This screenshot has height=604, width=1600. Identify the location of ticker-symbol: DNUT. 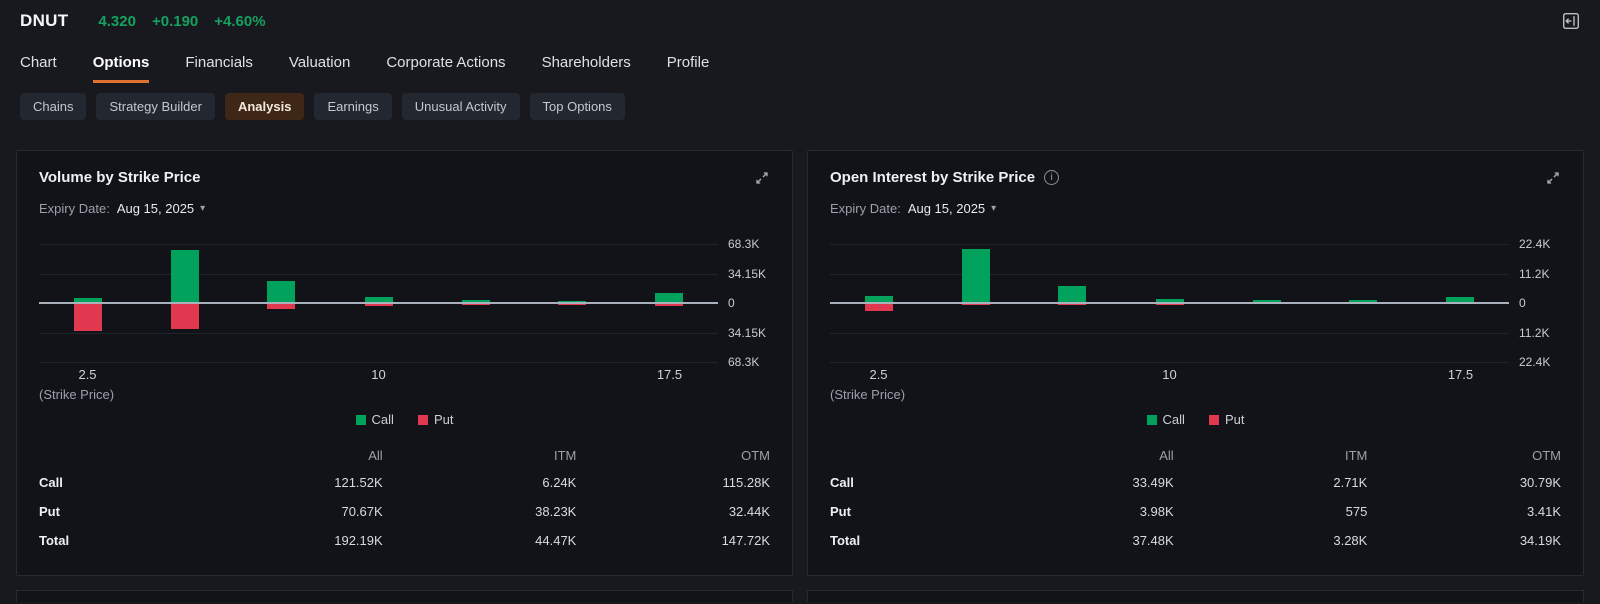
(44, 20).